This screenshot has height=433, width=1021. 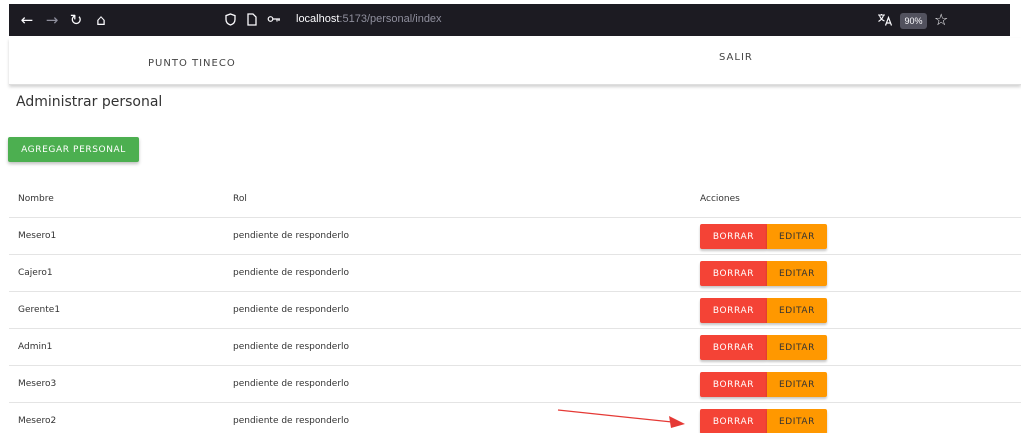 I want to click on url-bar-icons, so click(x=252, y=19).